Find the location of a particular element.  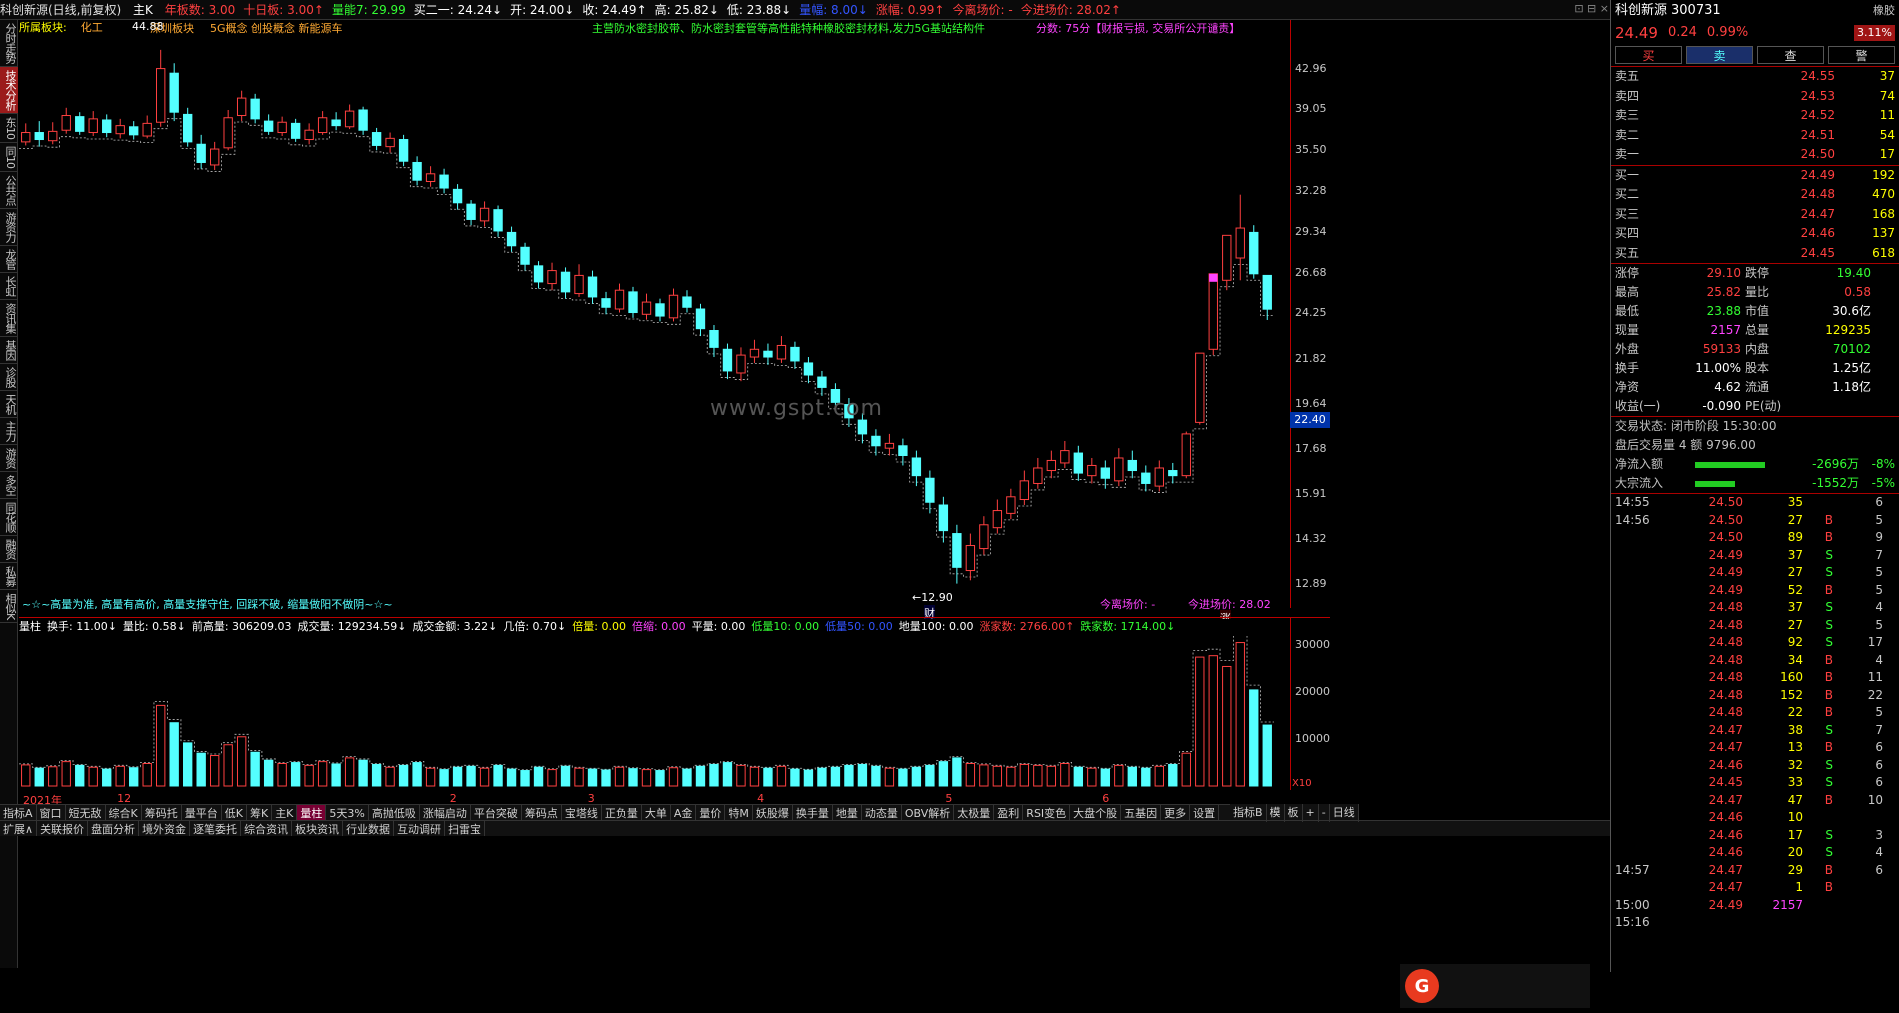

tab-bottom_tabs-10: 5天3% is located at coordinates (347, 812).